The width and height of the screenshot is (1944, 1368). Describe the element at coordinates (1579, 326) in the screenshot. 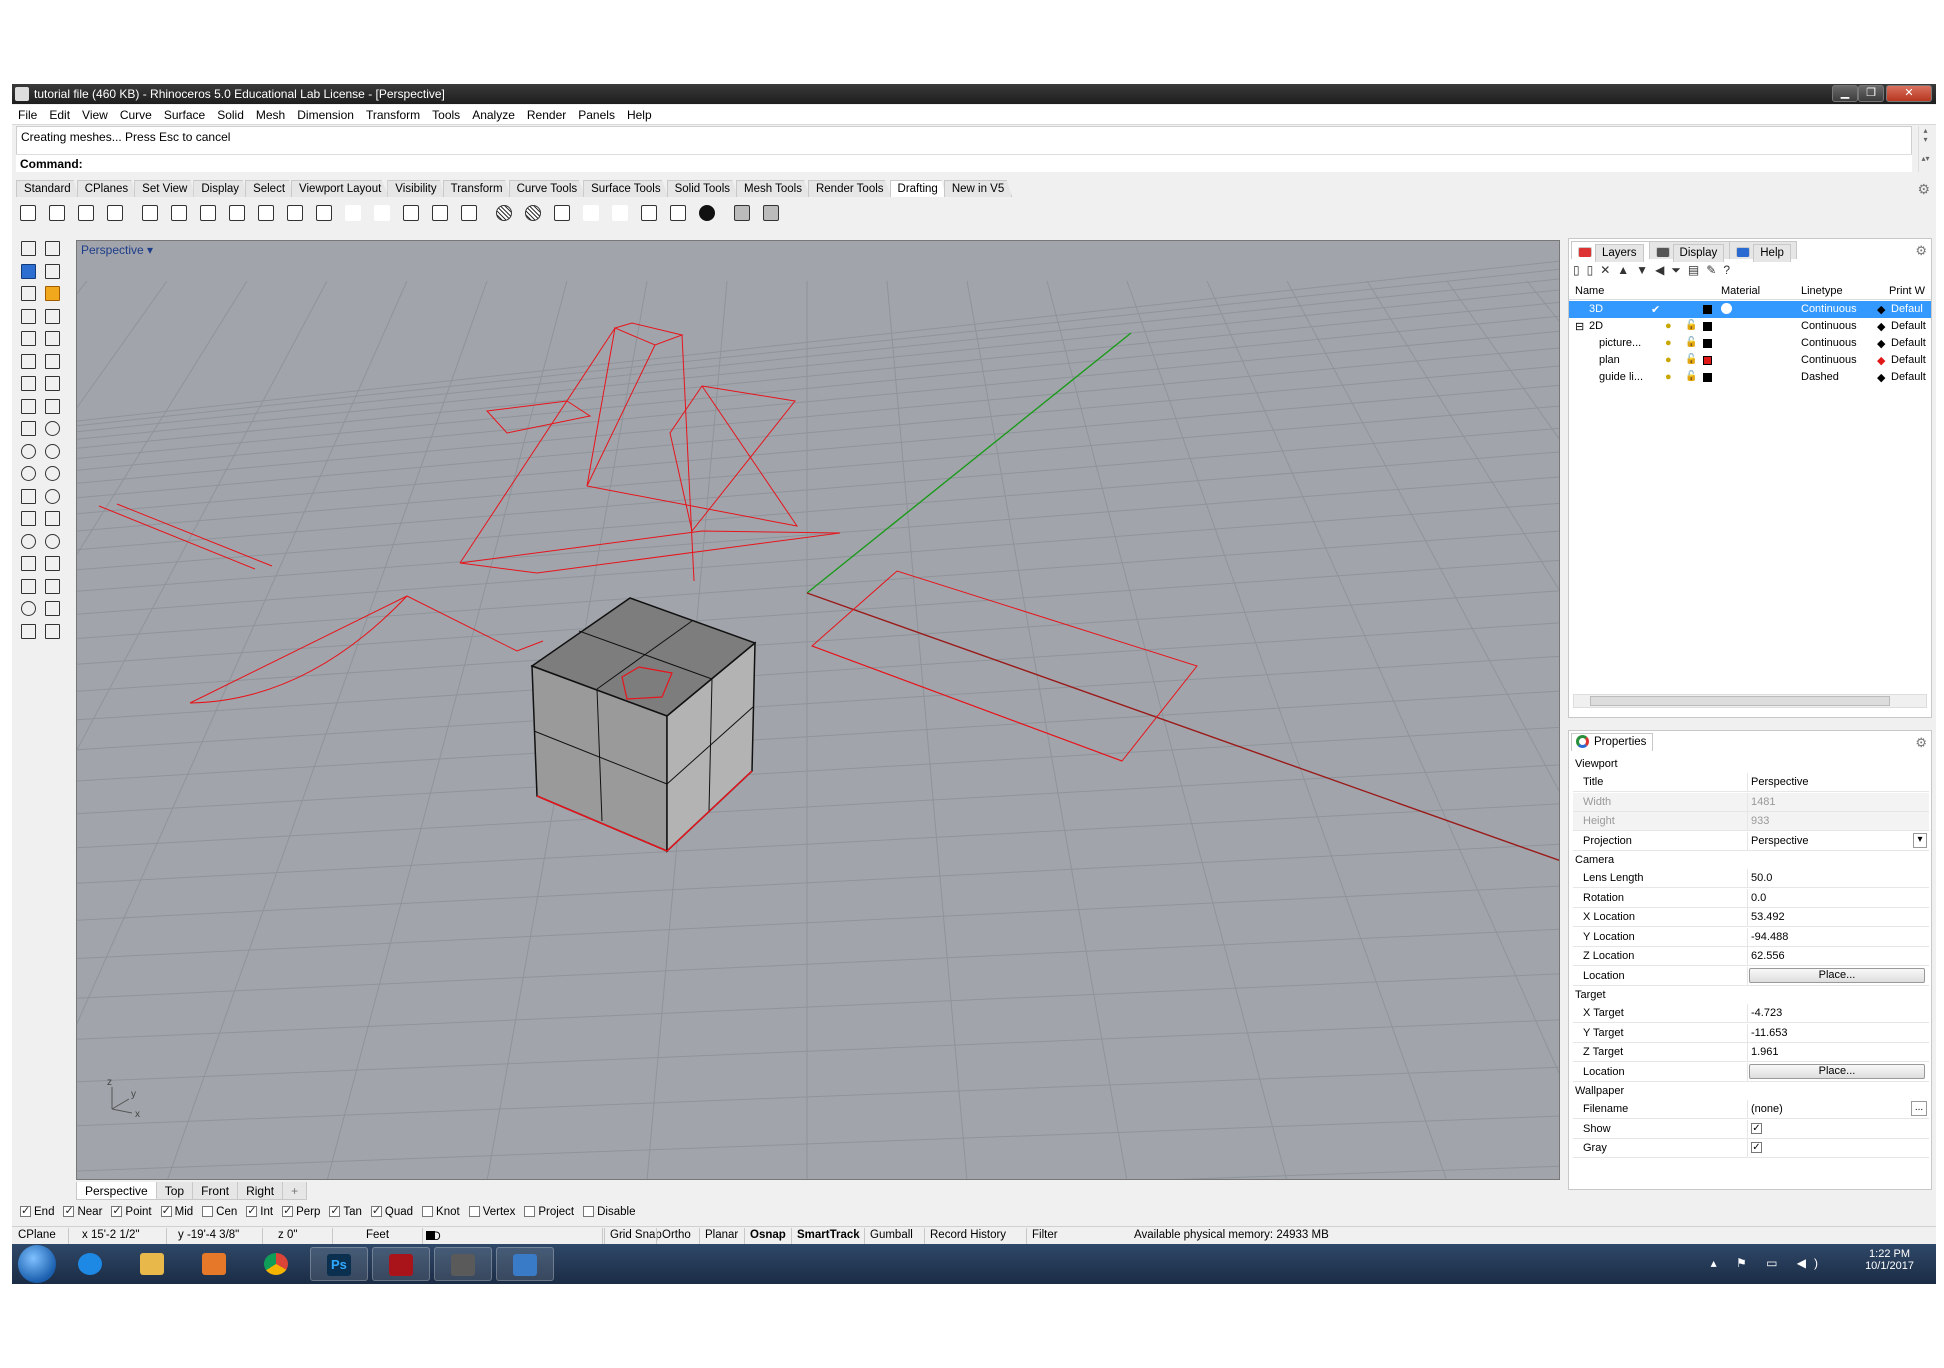

I see `layer-expand-icon: ⊟` at that location.